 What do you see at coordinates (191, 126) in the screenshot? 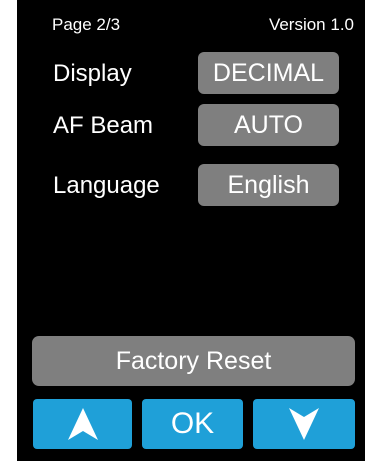
I see `setting-row-af-beam: AF Beam AUTO` at bounding box center [191, 126].